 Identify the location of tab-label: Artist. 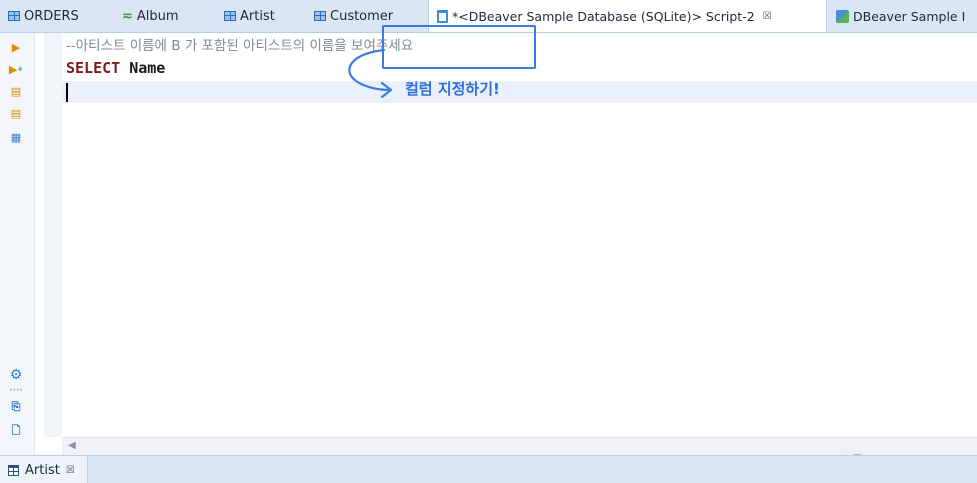
(257, 16).